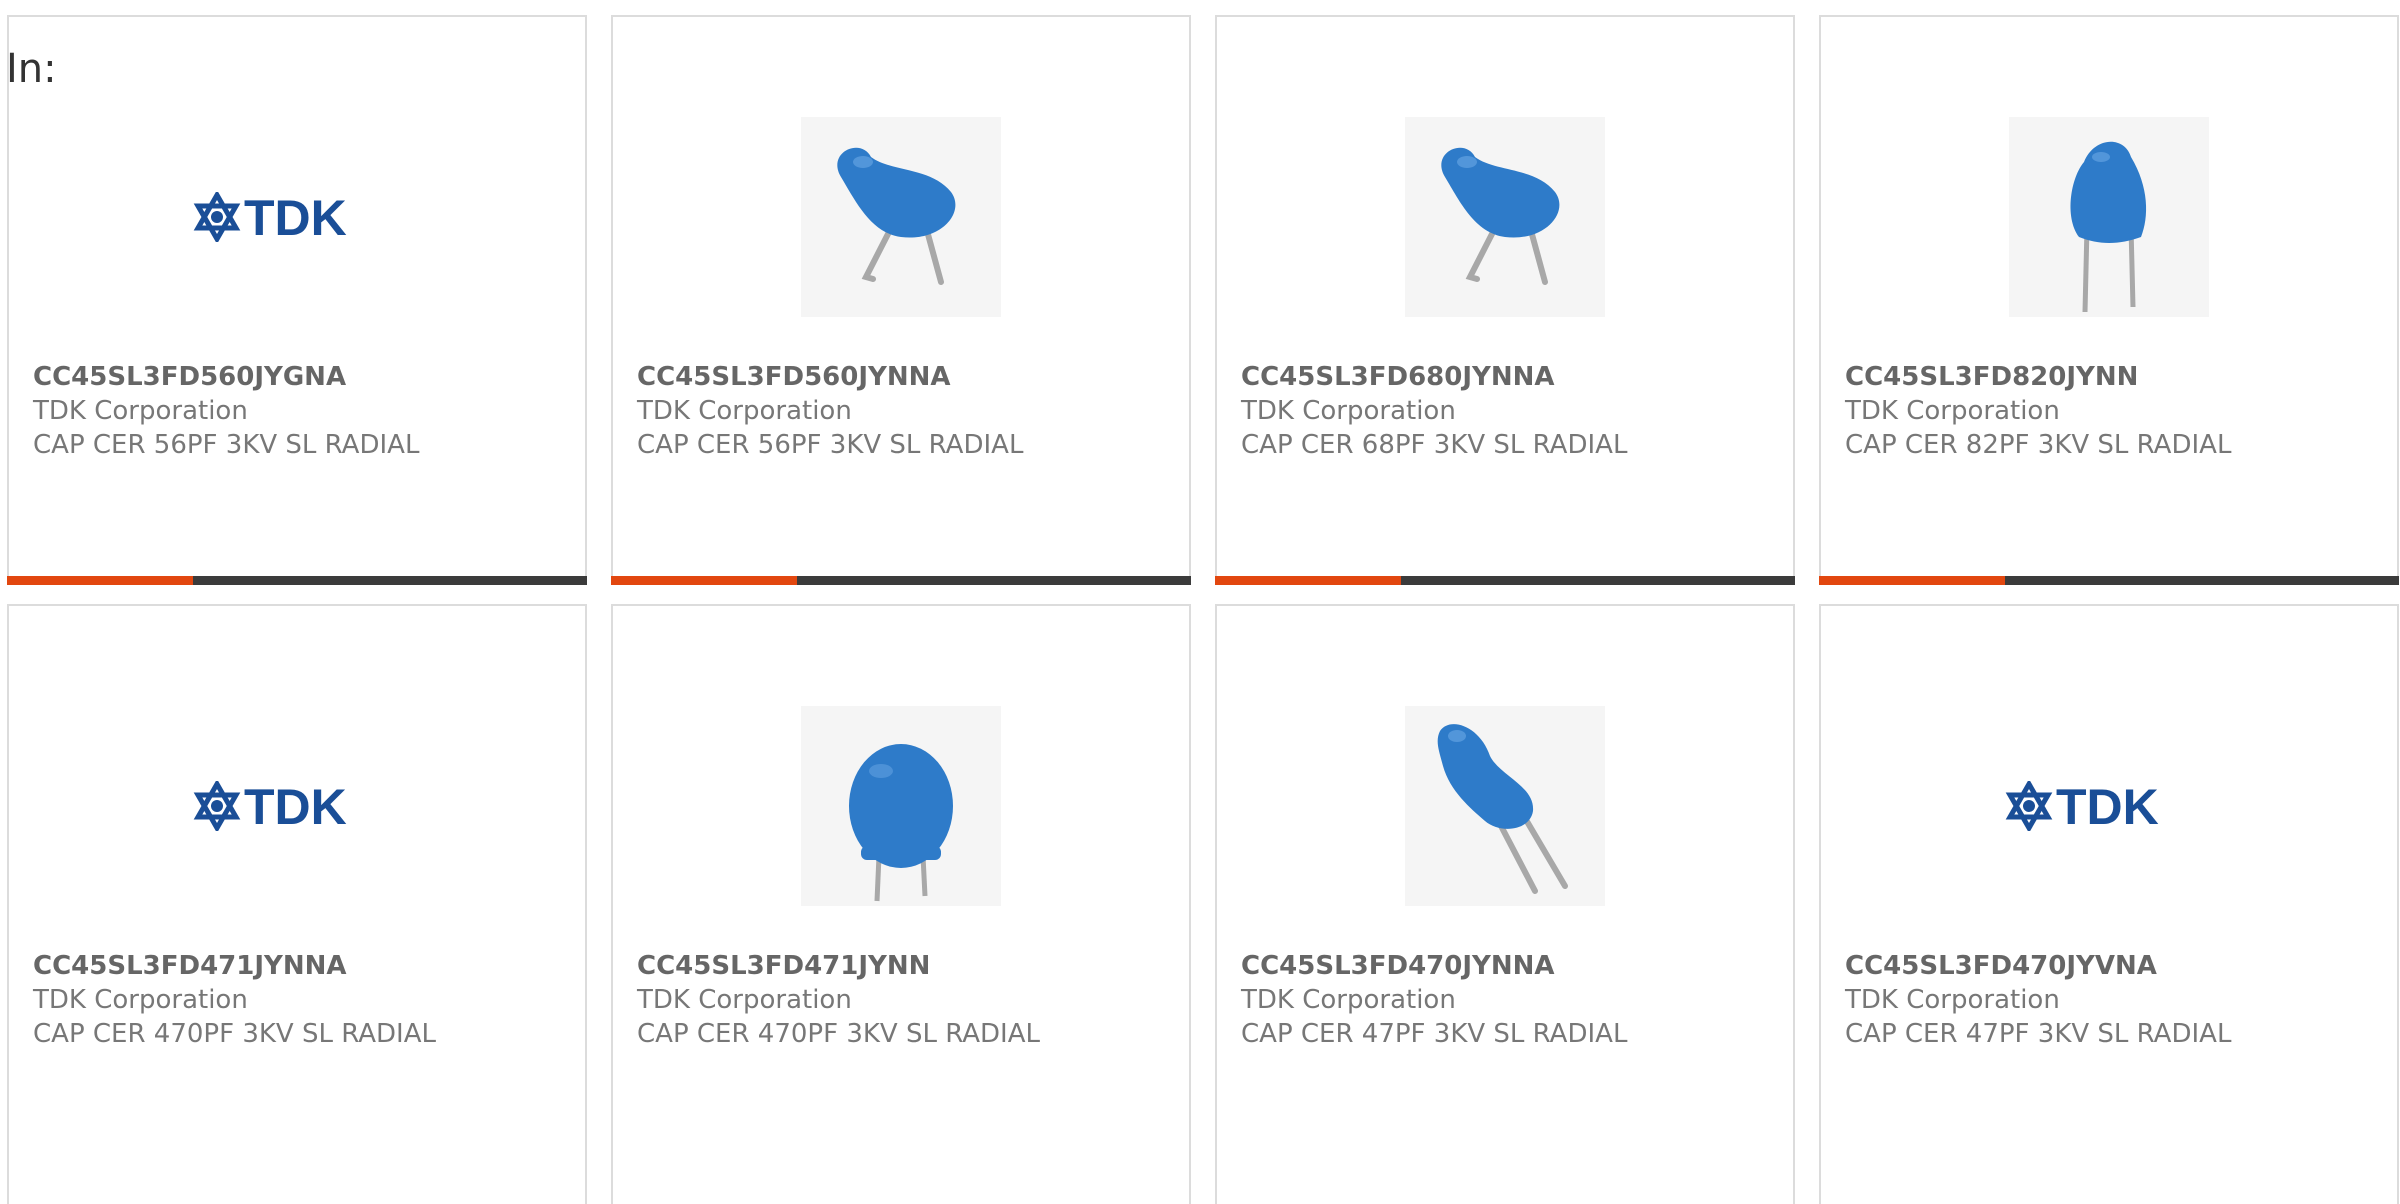  Describe the element at coordinates (908, 966) in the screenshot. I see `part-number: CC45SL3FD471JYNN` at that location.